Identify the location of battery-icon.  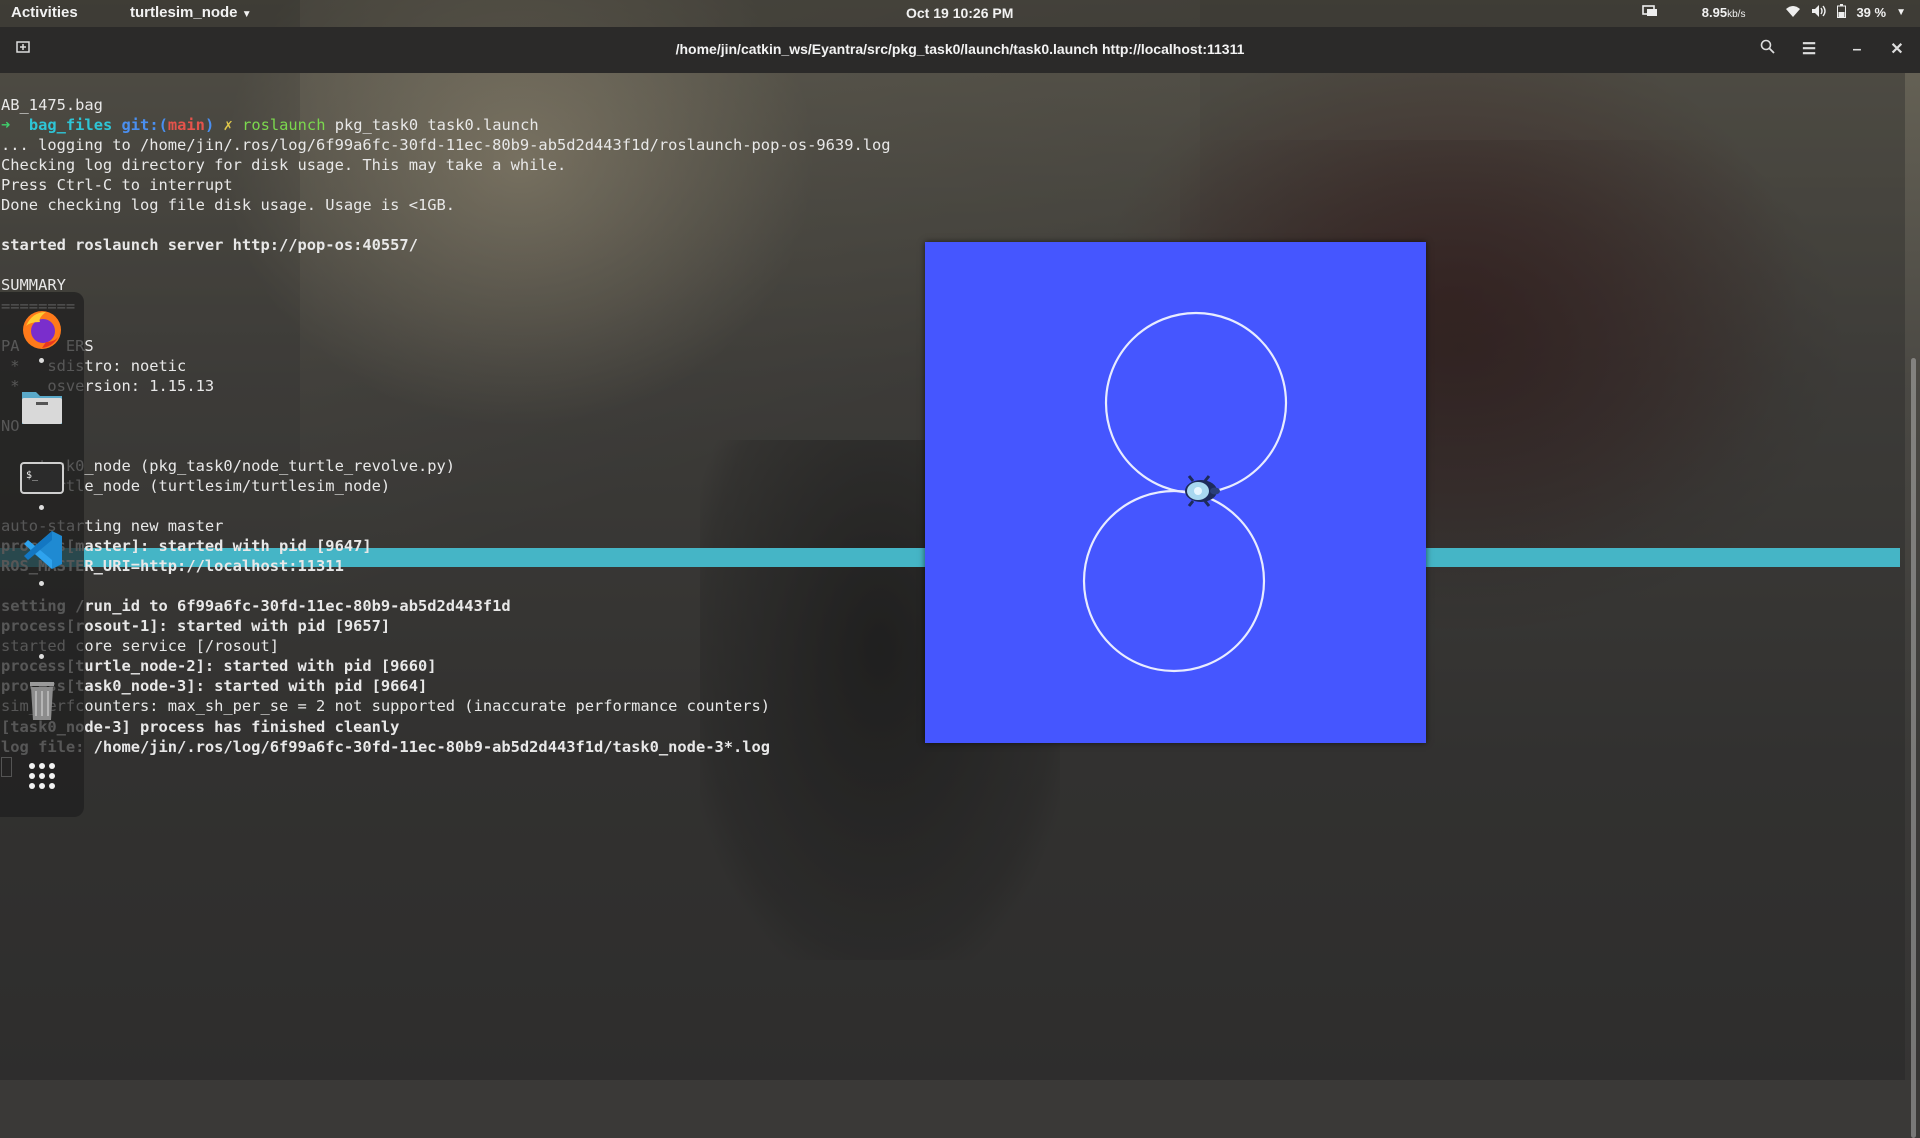
(1842, 12).